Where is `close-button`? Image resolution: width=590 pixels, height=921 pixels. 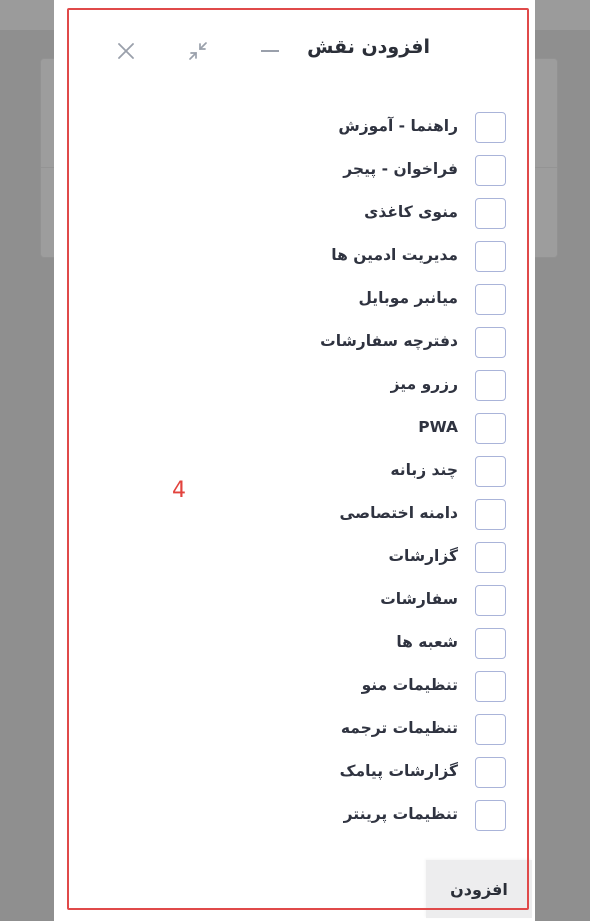
close-button is located at coordinates (126, 51).